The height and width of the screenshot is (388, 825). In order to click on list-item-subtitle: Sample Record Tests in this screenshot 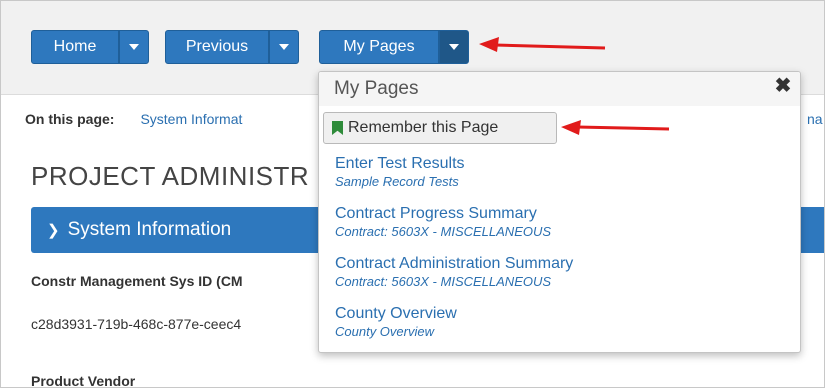, I will do `click(397, 181)`.